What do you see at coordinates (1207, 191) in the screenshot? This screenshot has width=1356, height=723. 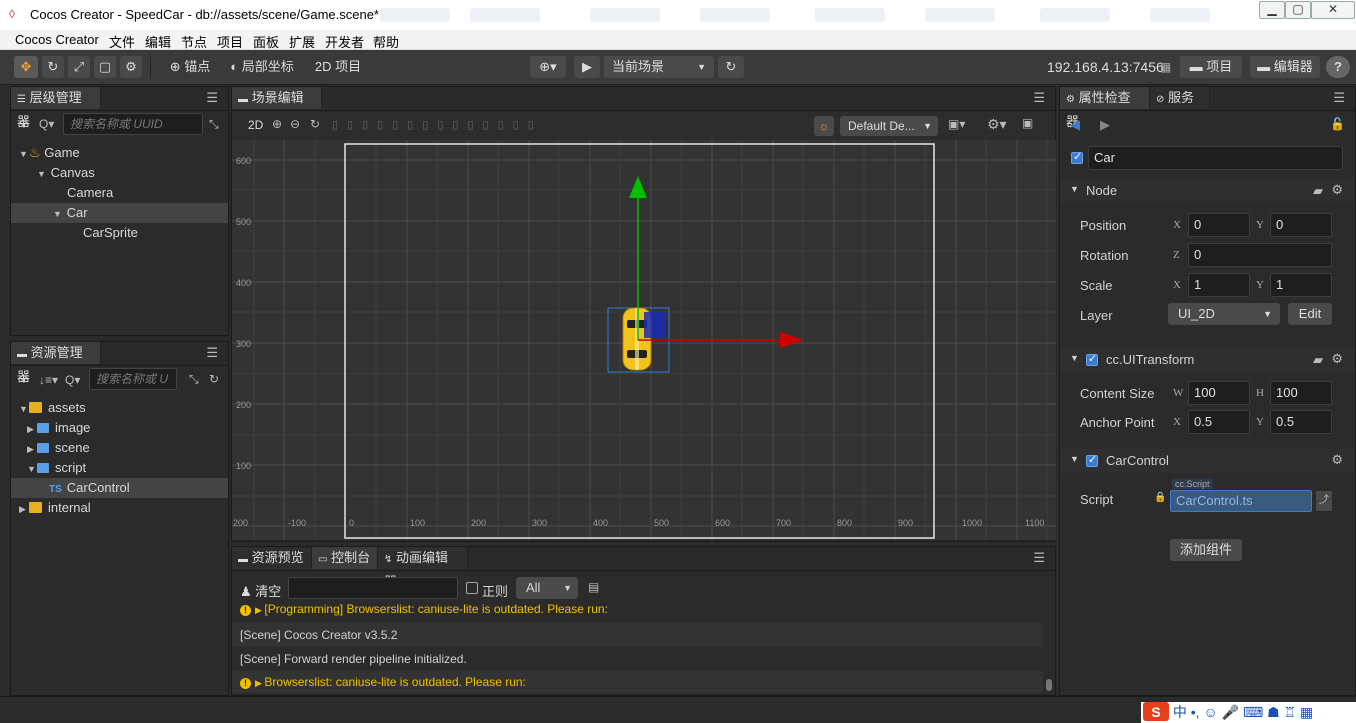 I see `node-section-header: ▼ Node ▰ ⚙` at bounding box center [1207, 191].